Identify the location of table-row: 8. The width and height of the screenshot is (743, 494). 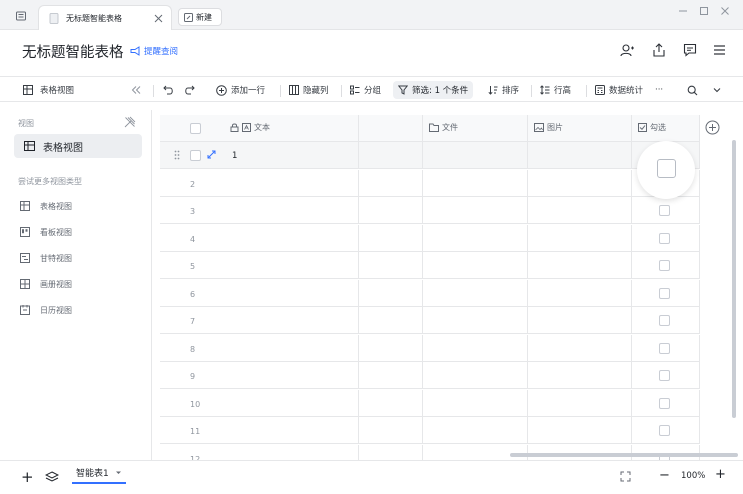
(430, 348).